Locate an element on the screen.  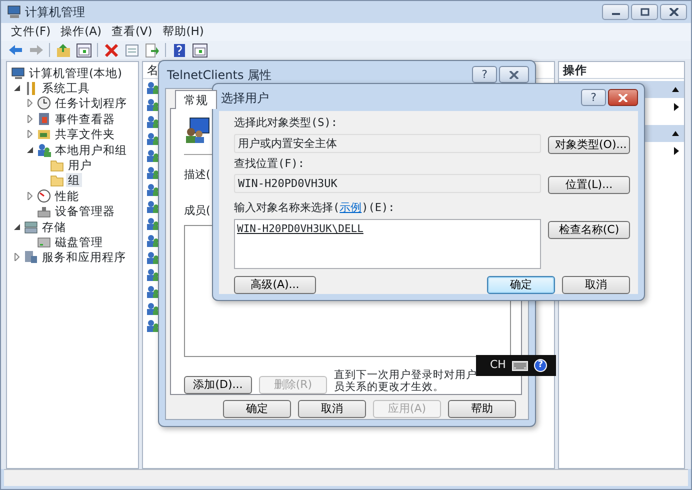
field-label: 查找位置(F): is located at coordinates (270, 164).